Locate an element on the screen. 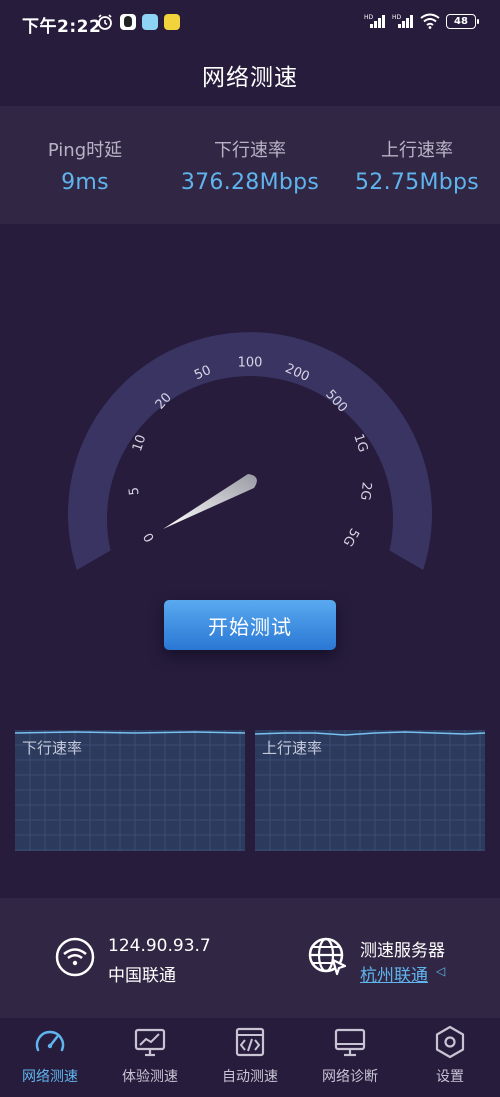 The image size is (500, 1097). monitor-chart-icon is located at coordinates (150, 1042).